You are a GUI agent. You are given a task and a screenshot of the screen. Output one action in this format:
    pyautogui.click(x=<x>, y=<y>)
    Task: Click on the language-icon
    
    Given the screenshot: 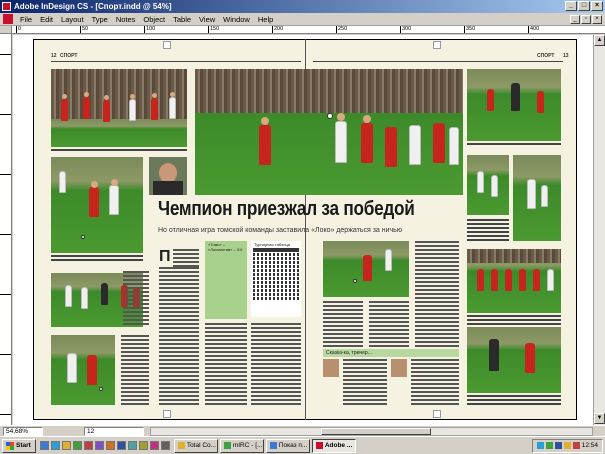 What is the action you would take?
    pyautogui.click(x=558, y=445)
    